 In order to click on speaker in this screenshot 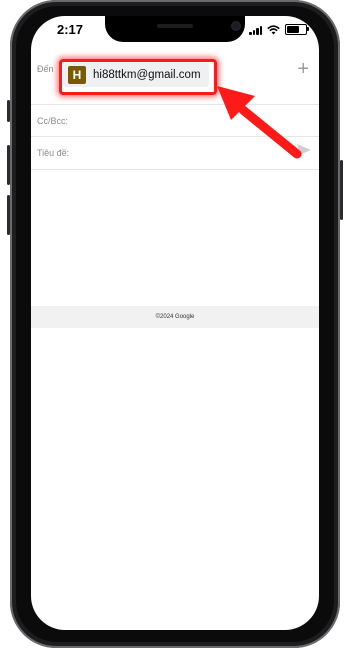, I will do `click(175, 26)`.